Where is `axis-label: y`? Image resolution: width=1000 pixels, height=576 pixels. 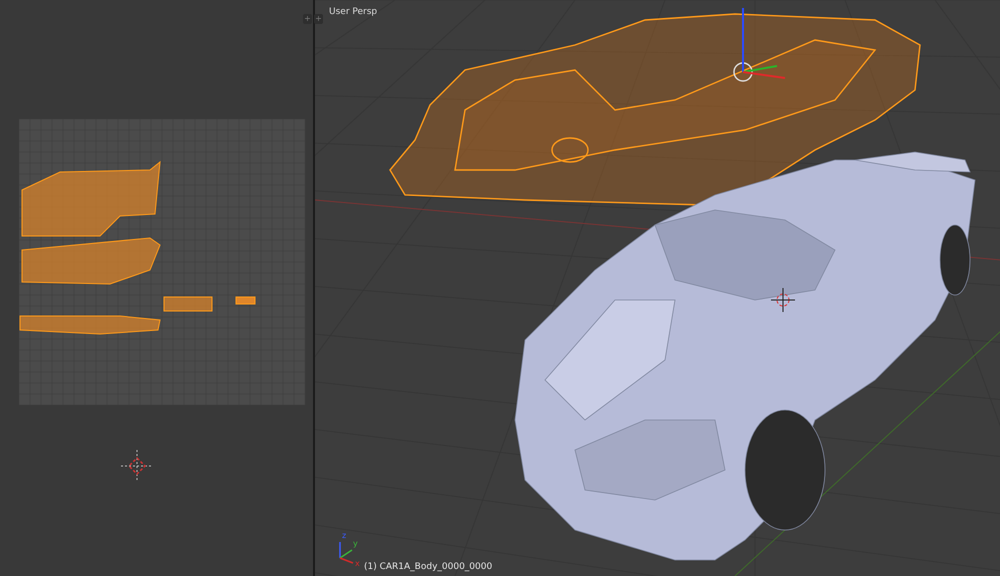
axis-label: y is located at coordinates (355, 544).